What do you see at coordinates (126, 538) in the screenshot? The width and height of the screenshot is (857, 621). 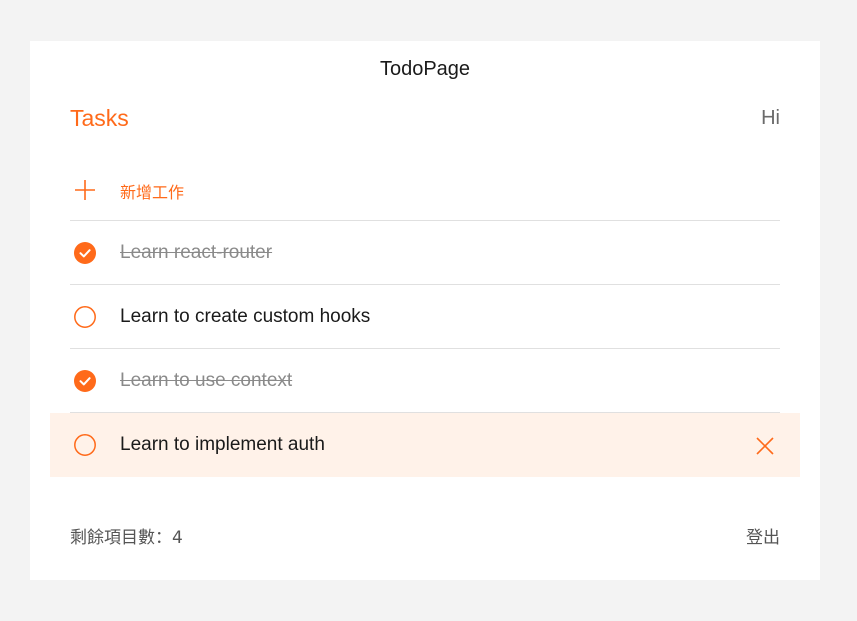 I see `remaining-count: 剩餘項目數：4` at bounding box center [126, 538].